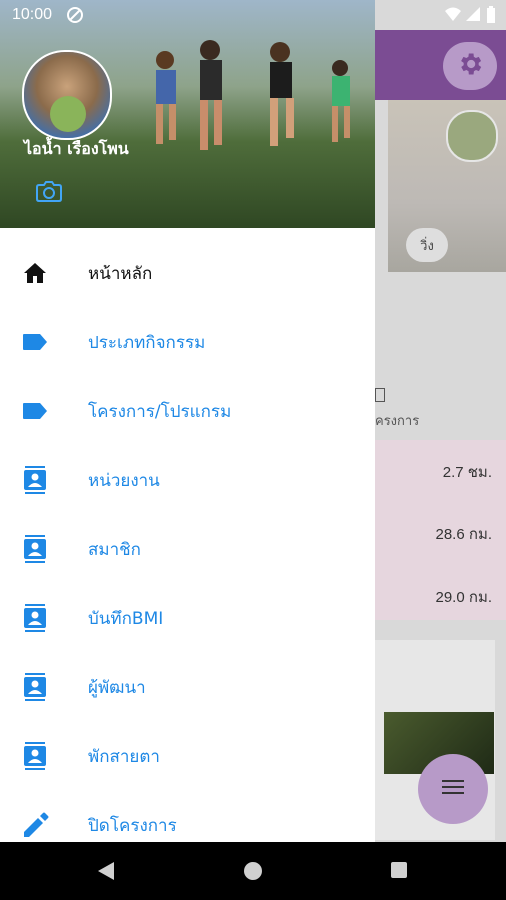  I want to click on menu-item-label: โครงการ/โปรแกรม, so click(160, 412).